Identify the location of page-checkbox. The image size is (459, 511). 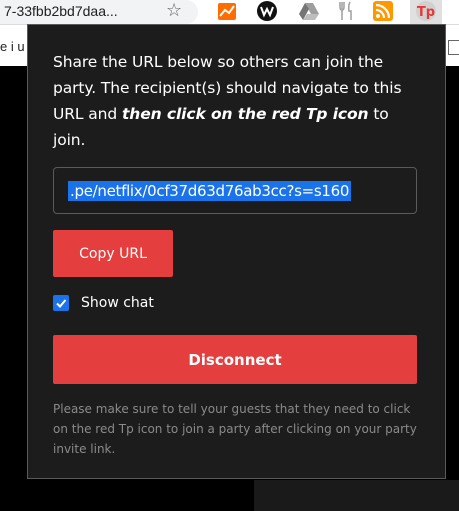
(453, 47).